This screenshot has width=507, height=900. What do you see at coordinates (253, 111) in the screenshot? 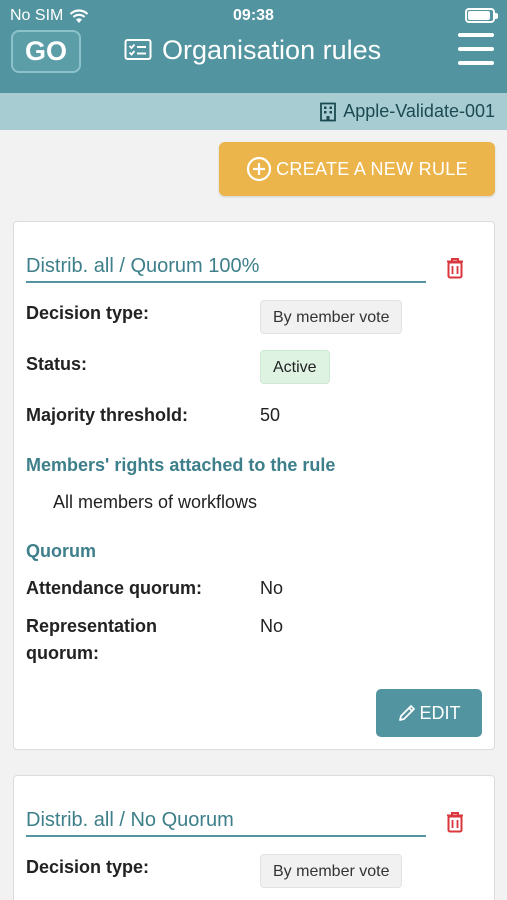
I see `organisation-bar: Apple-Validate-001` at bounding box center [253, 111].